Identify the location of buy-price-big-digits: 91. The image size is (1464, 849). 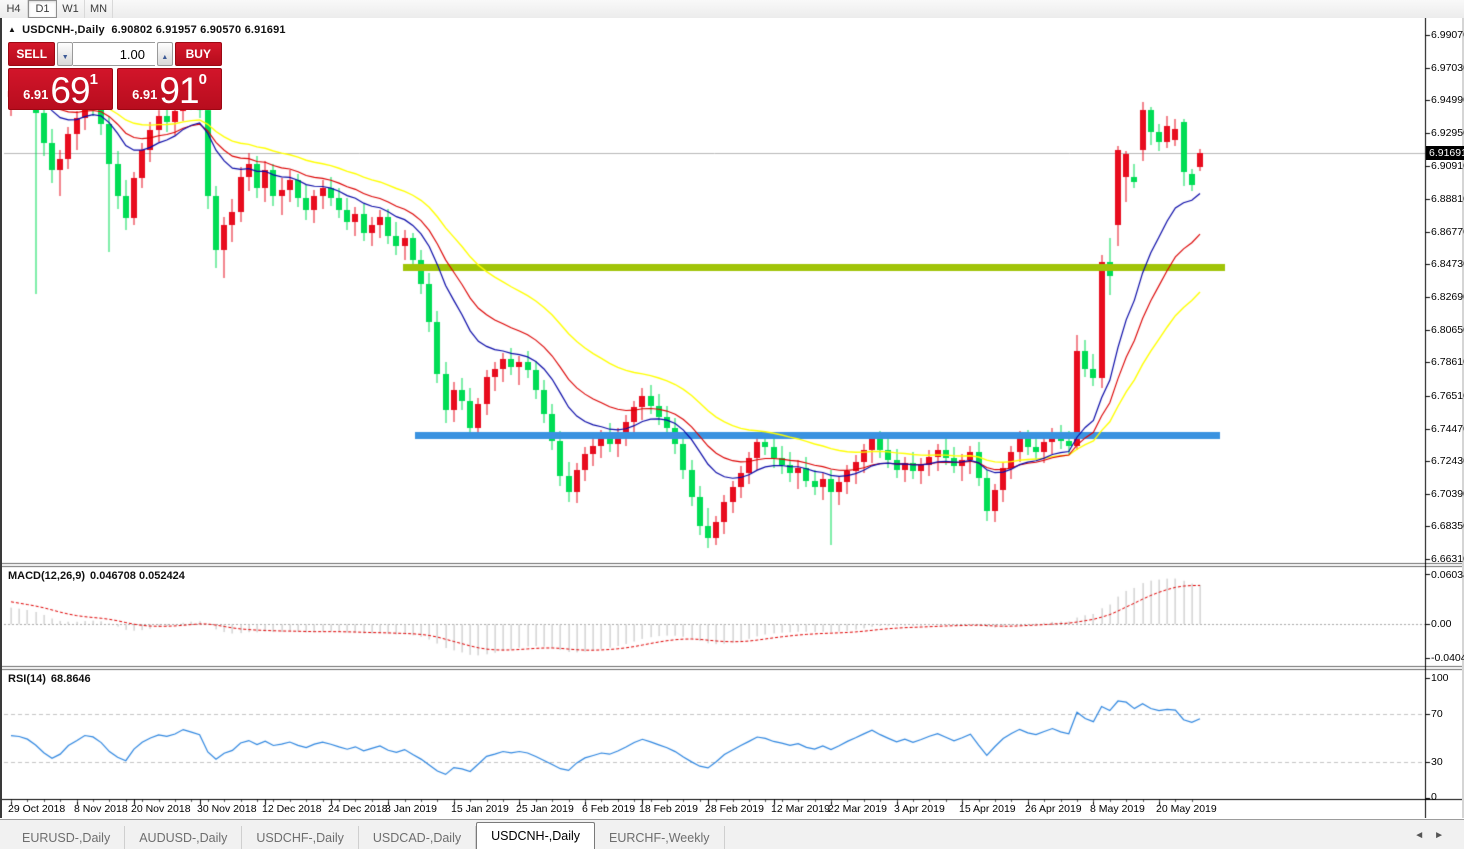
(179, 90).